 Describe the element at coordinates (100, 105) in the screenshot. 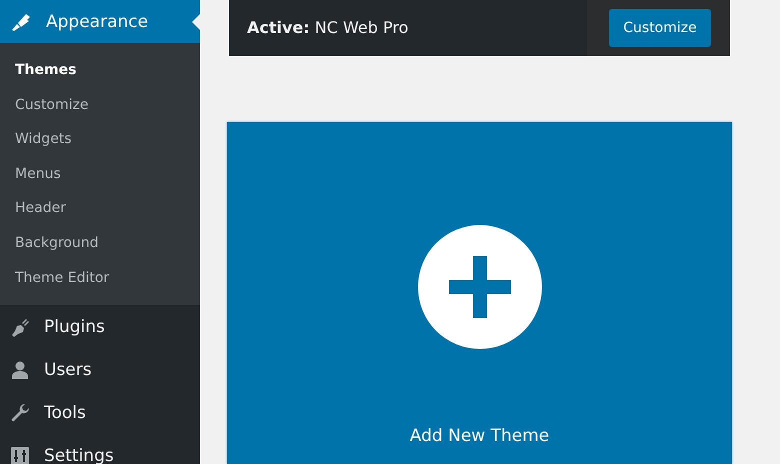

I see `submenu-item: Customize` at that location.